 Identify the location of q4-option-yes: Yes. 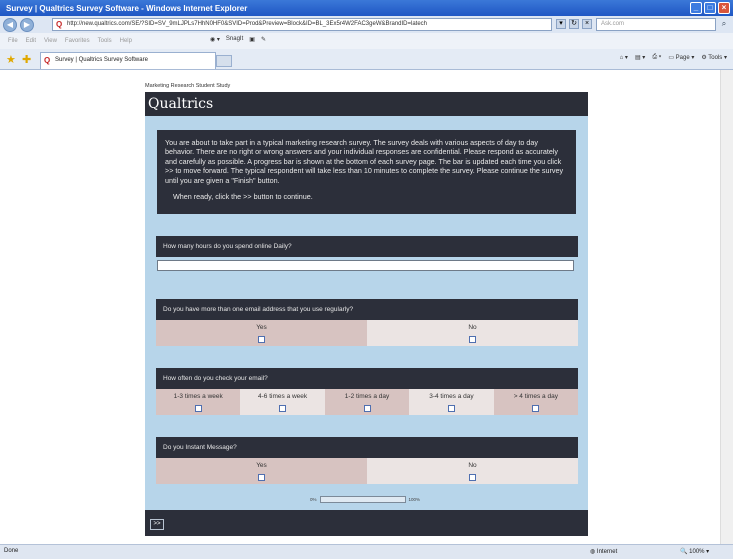
(261, 471).